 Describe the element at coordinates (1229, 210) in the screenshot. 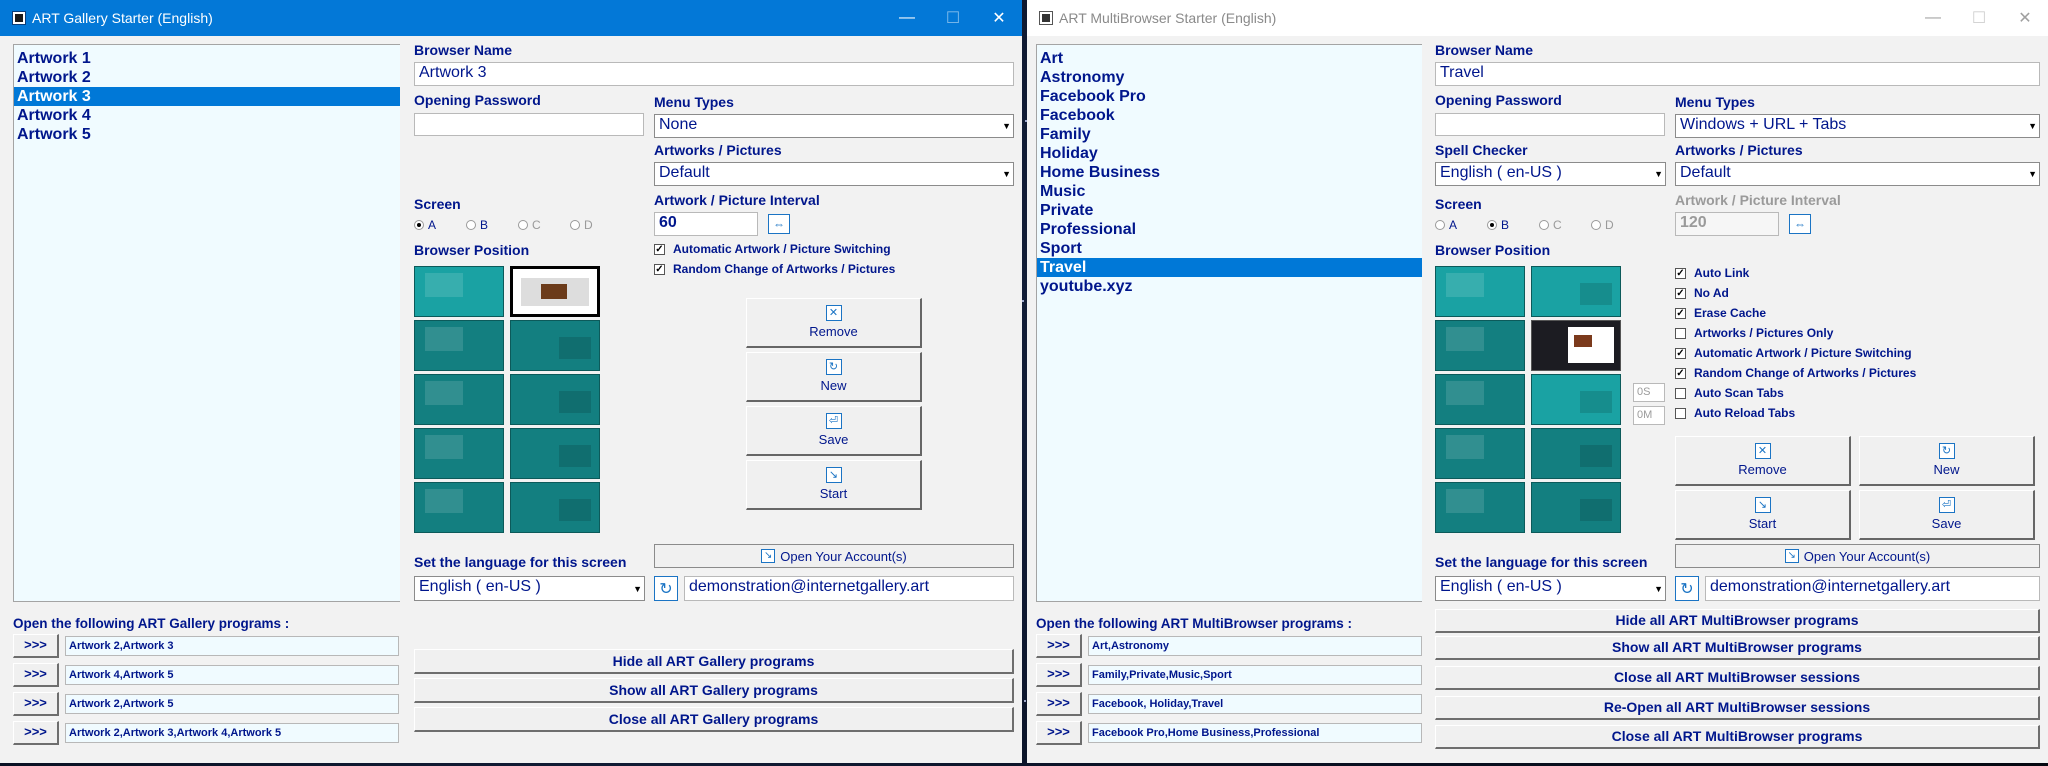

I see `list-item: Private` at that location.